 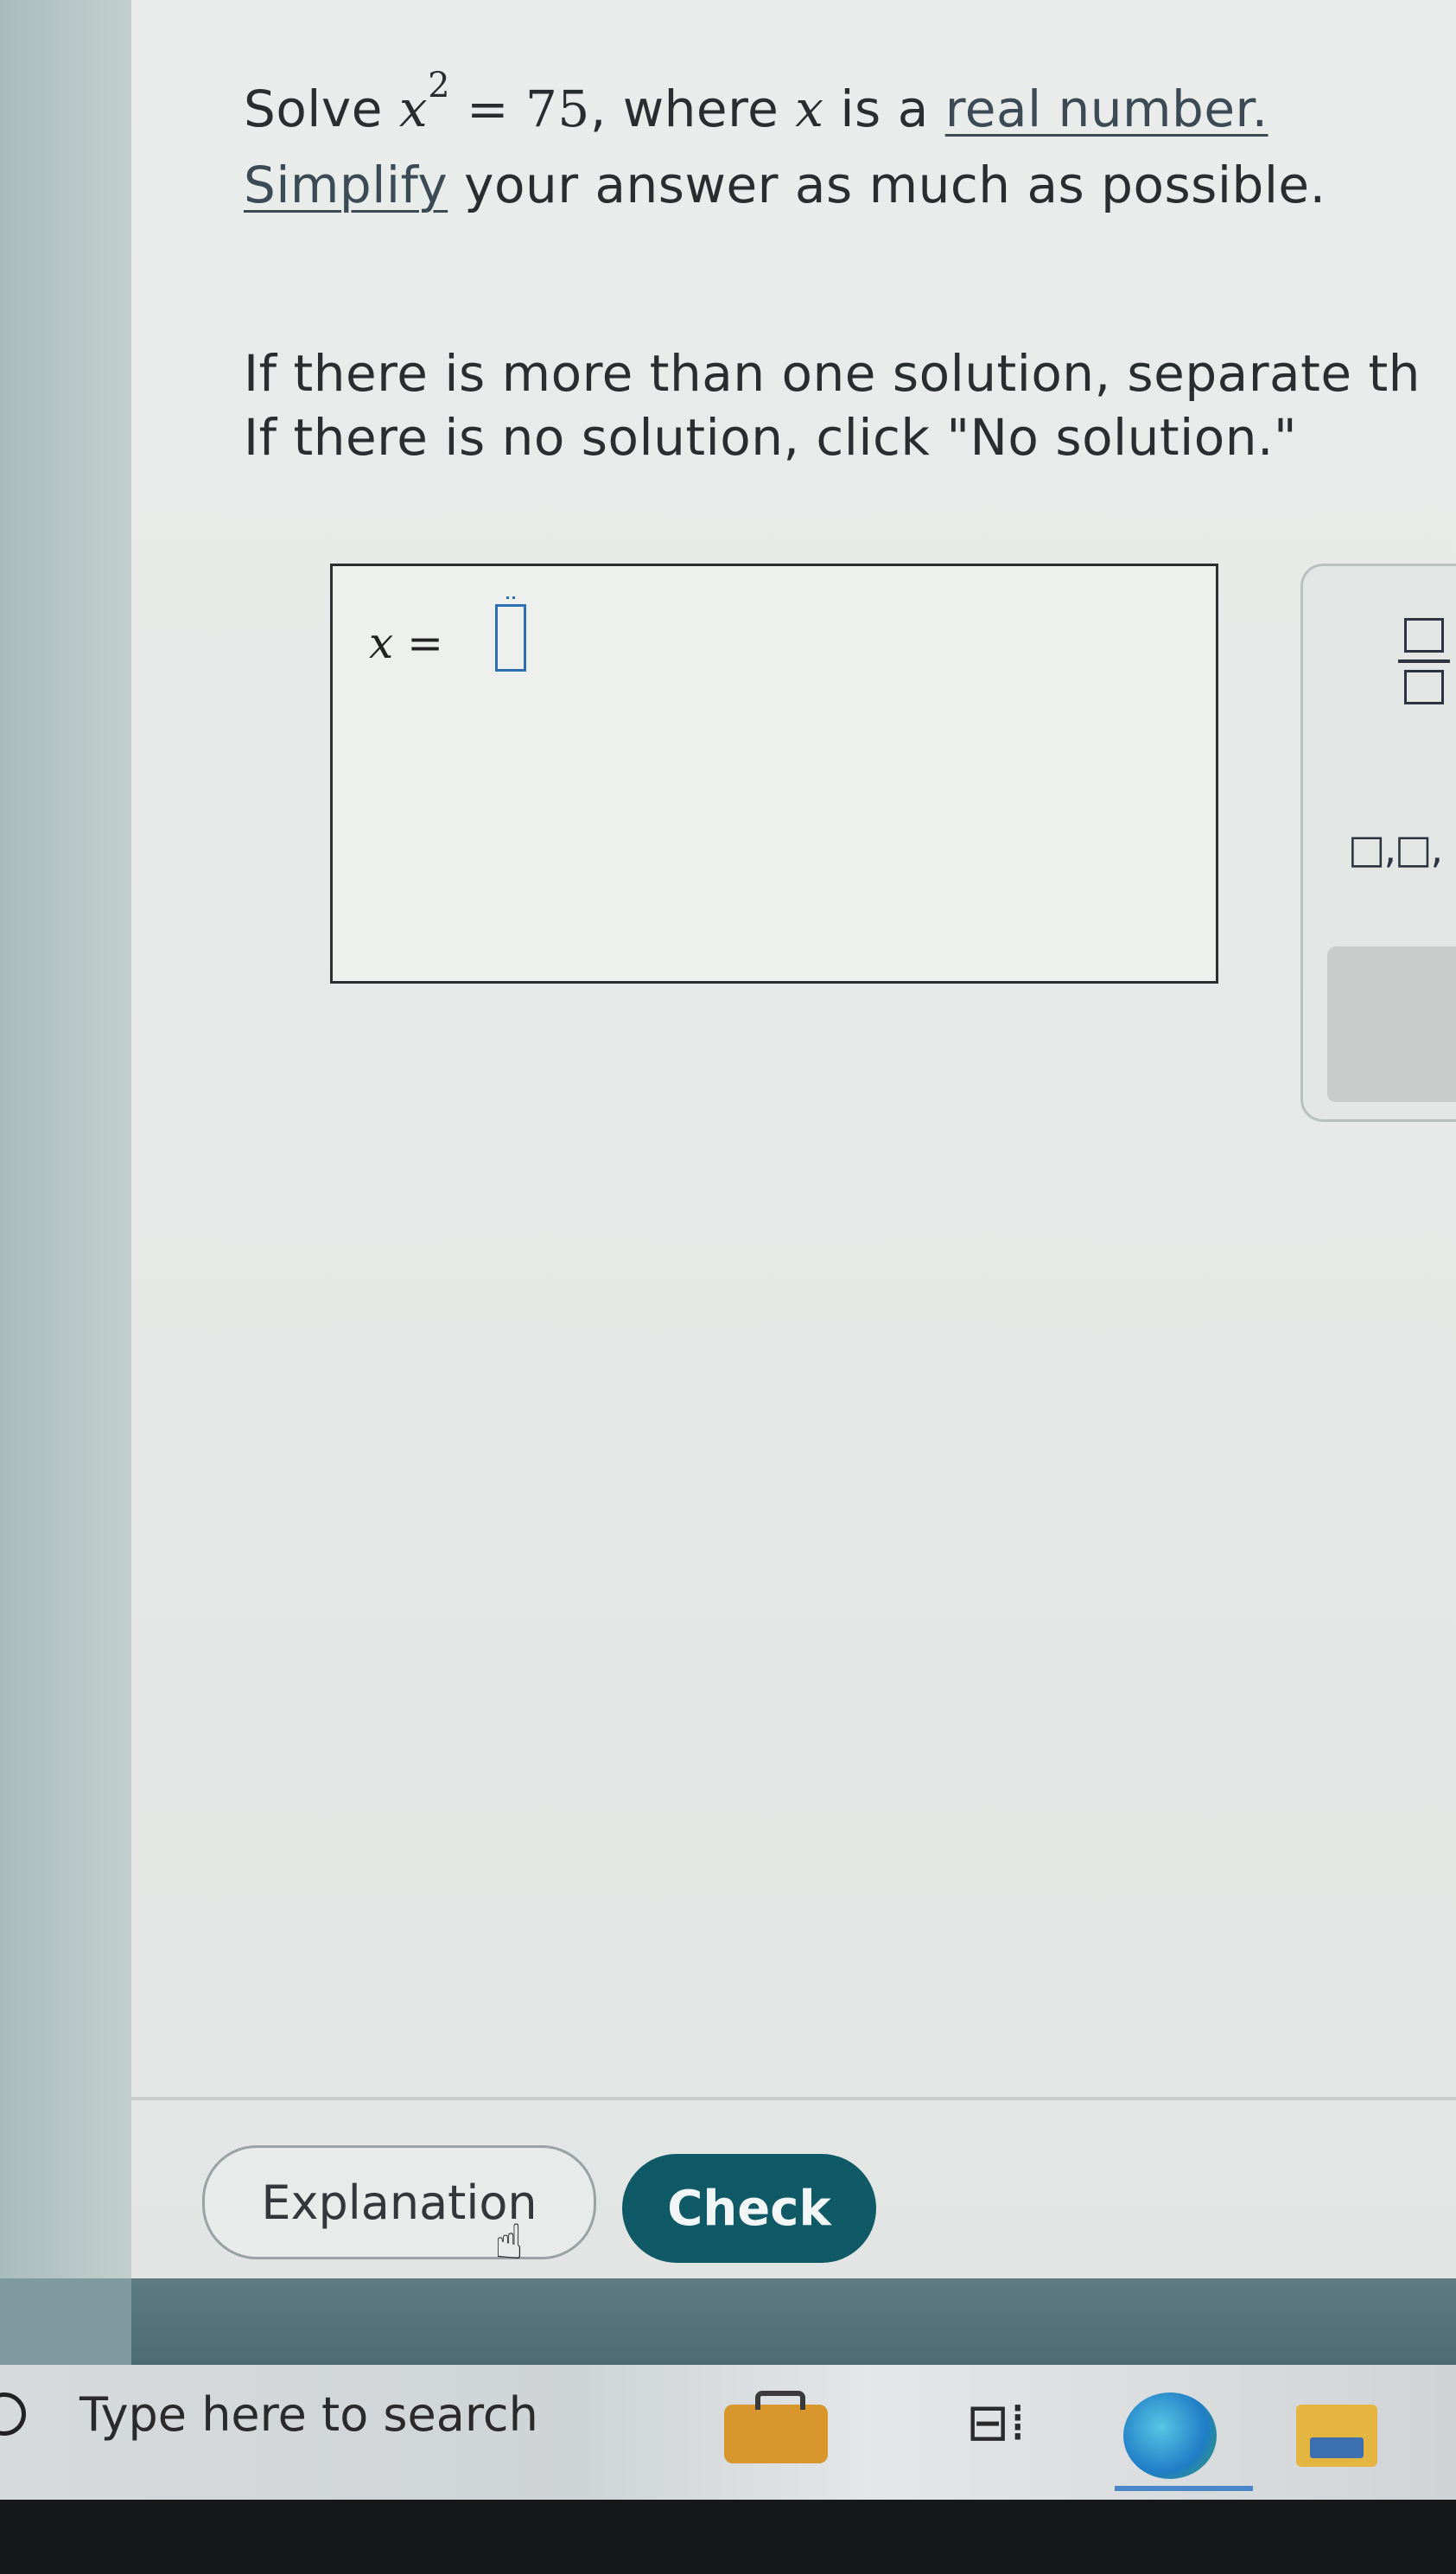 I want to click on answer-label: x =, so click(x=406, y=643).